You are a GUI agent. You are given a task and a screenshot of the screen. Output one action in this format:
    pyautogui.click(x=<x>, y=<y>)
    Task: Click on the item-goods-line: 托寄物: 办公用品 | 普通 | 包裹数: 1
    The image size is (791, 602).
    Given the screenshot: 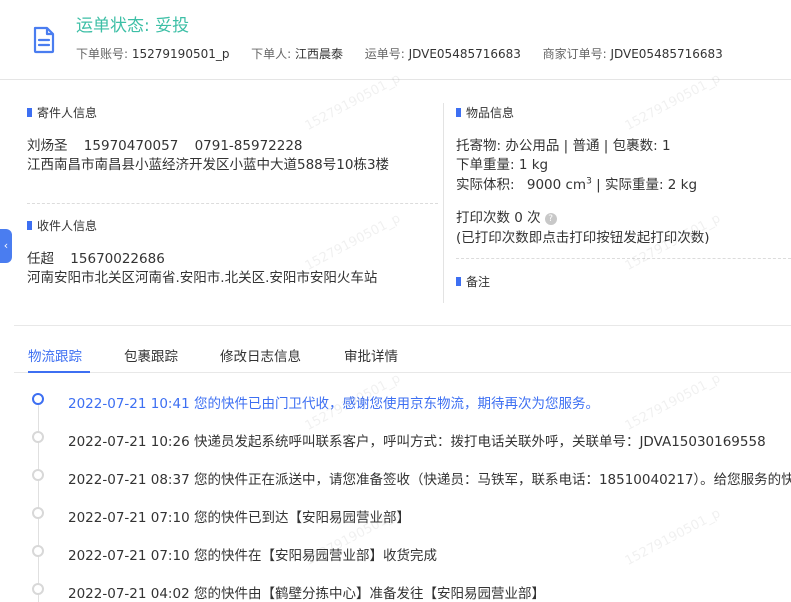 What is the action you would take?
    pyautogui.click(x=563, y=146)
    